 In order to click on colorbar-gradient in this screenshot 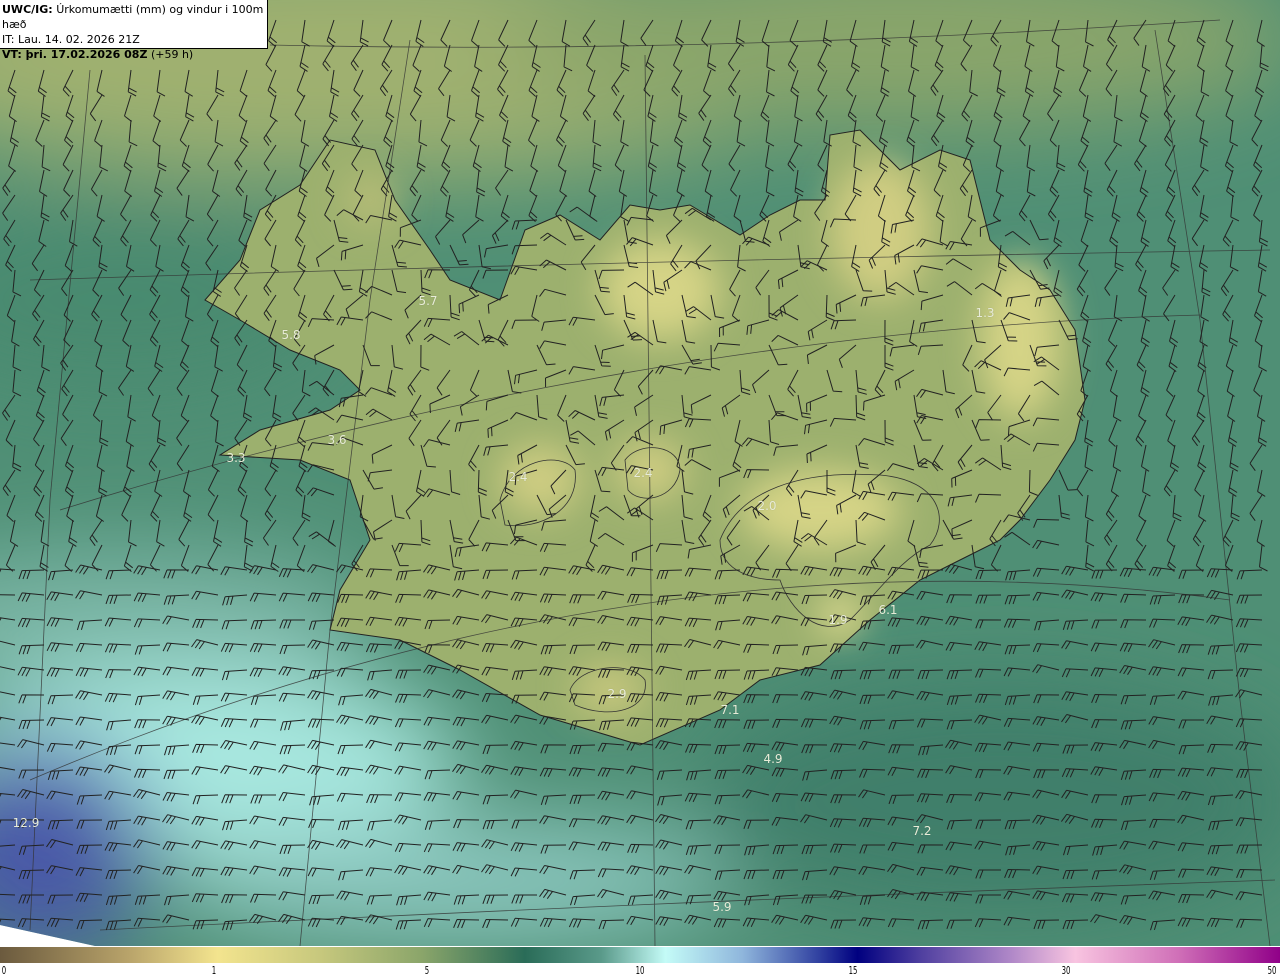, I will do `click(640, 955)`.